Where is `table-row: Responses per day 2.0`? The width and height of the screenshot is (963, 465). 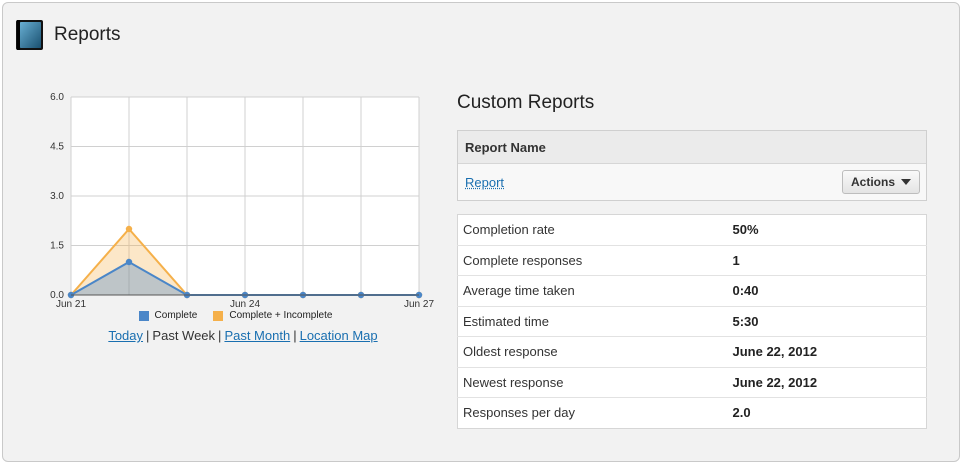
table-row: Responses per day 2.0 is located at coordinates (692, 413).